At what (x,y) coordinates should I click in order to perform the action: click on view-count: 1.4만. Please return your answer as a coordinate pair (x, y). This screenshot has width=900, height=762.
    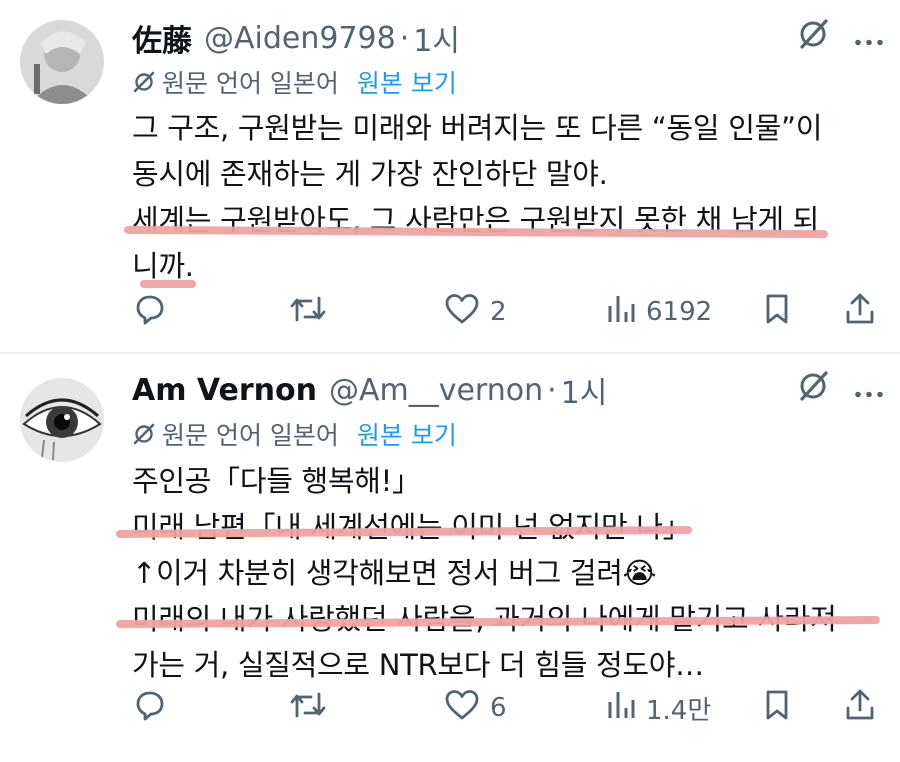
    Looking at the image, I should click on (679, 710).